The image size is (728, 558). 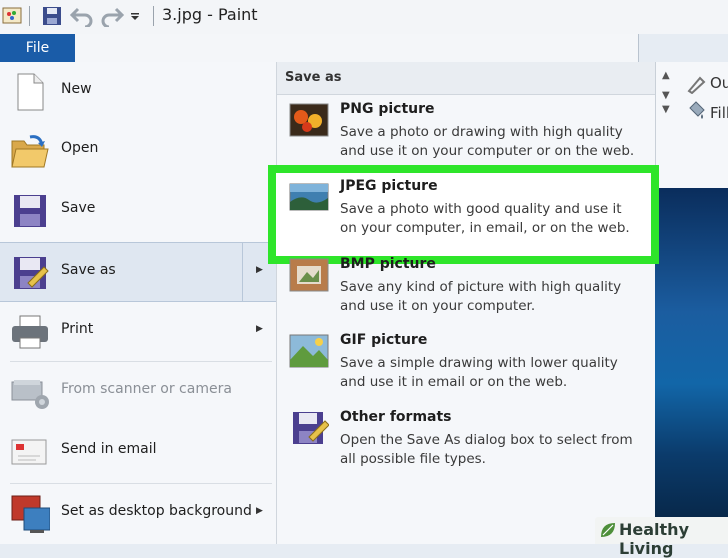 I want to click on save-disk-icon, so click(x=30, y=211).